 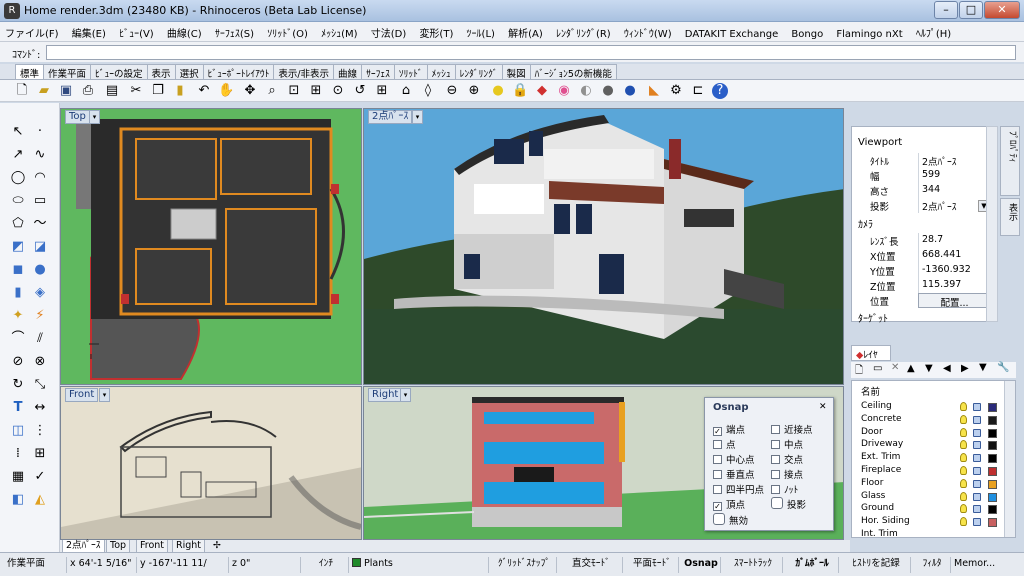 What do you see at coordinates (1009, 459) in the screenshot?
I see `layer-scrollbar` at bounding box center [1009, 459].